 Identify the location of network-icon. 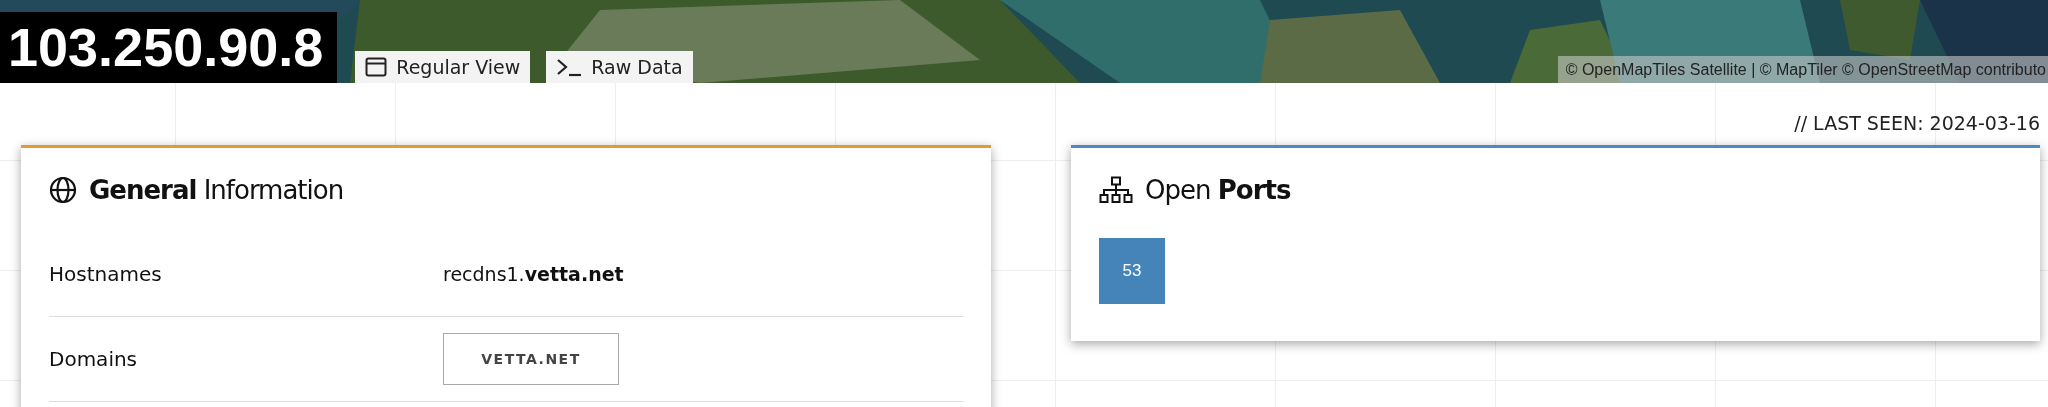
(1116, 190).